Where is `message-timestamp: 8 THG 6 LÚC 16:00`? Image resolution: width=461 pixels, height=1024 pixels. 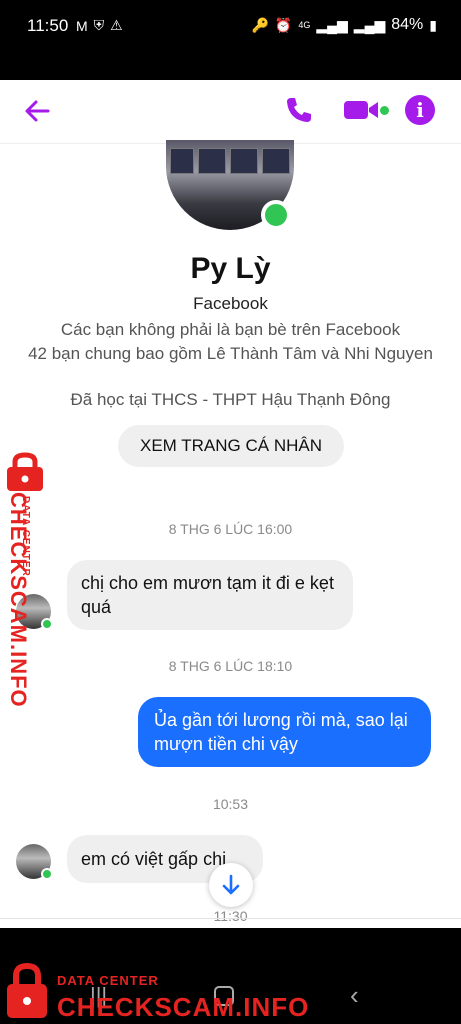
message-timestamp: 8 THG 6 LÚC 16:00 is located at coordinates (230, 529).